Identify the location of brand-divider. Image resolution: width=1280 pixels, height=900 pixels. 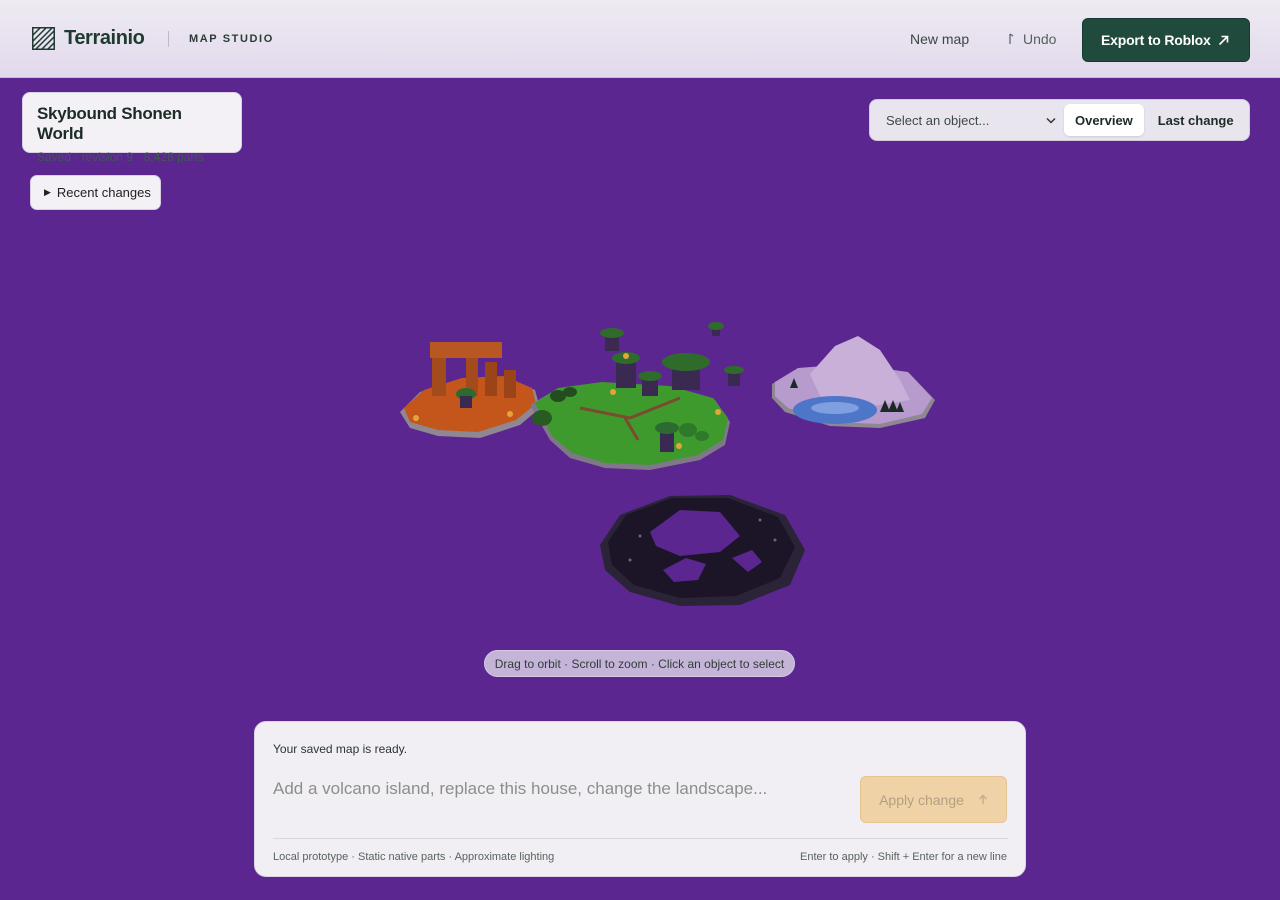
(168, 39).